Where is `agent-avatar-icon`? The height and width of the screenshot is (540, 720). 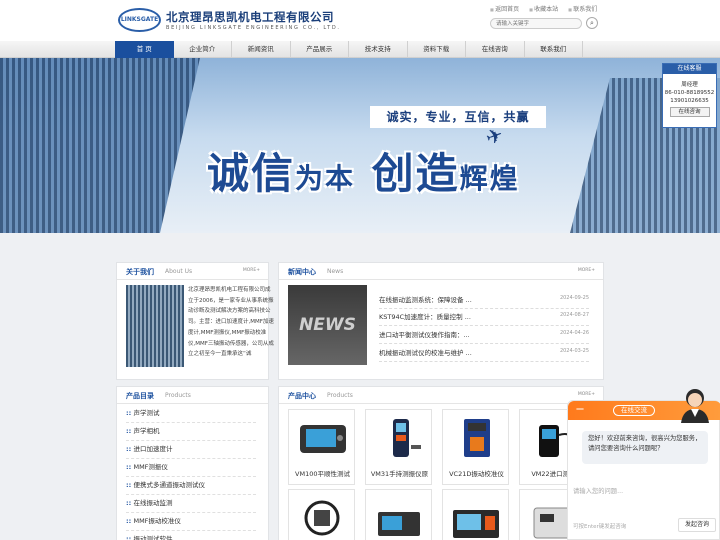
agent-avatar-icon is located at coordinates (695, 406).